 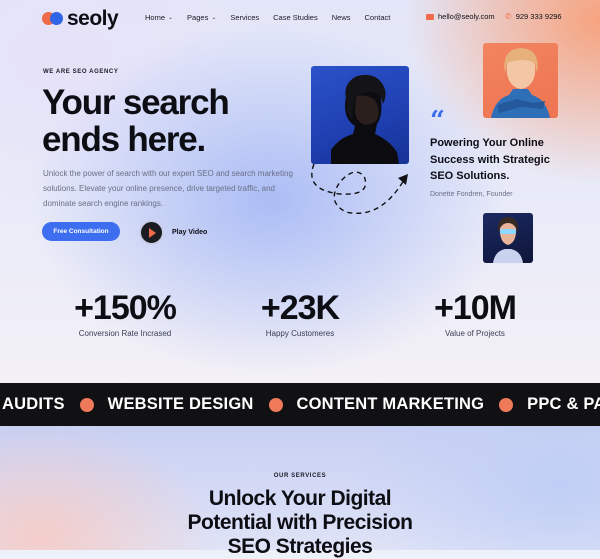 What do you see at coordinates (508, 238) in the screenshot?
I see `woman-vr-portrait-image` at bounding box center [508, 238].